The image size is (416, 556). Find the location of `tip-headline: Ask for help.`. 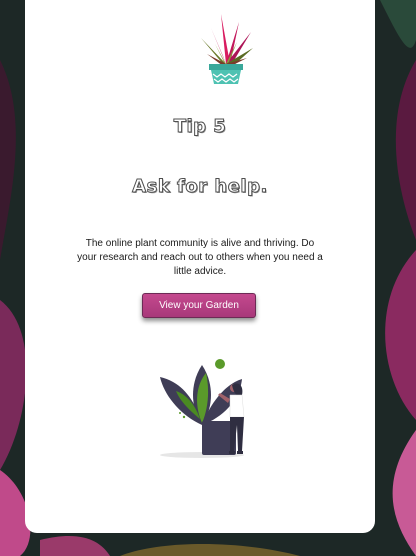

tip-headline: Ask for help. is located at coordinates (200, 187).